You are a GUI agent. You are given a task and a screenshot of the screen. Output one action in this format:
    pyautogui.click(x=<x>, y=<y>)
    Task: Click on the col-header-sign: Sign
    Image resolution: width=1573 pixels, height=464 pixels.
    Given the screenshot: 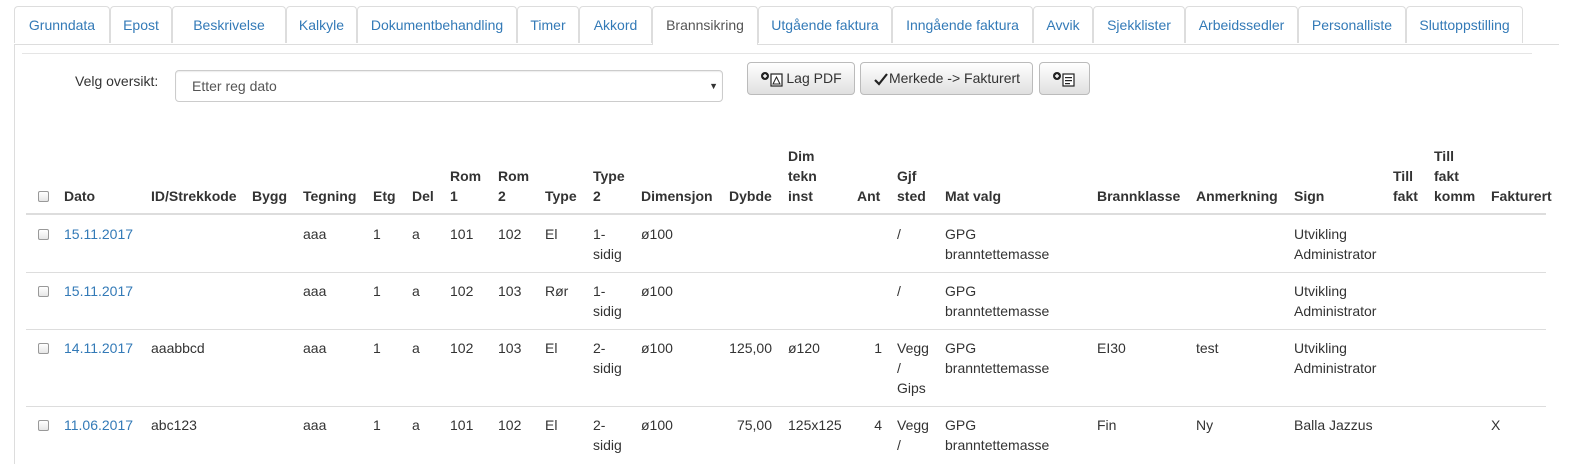 What is the action you would take?
    pyautogui.click(x=1309, y=196)
    